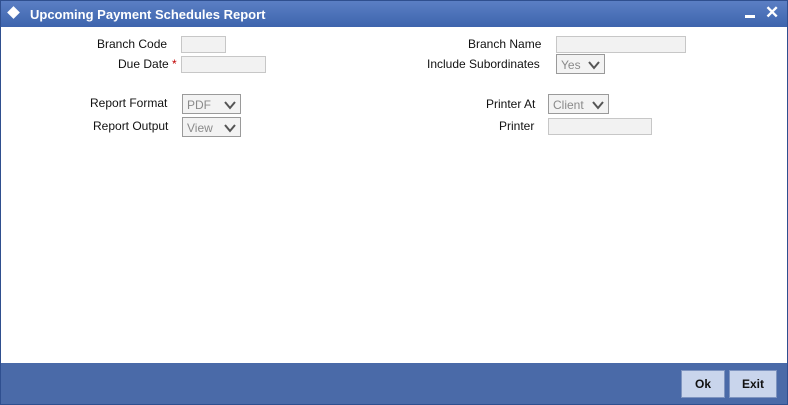  Describe the element at coordinates (131, 126) in the screenshot. I see `report-output-label: Report Output` at that location.